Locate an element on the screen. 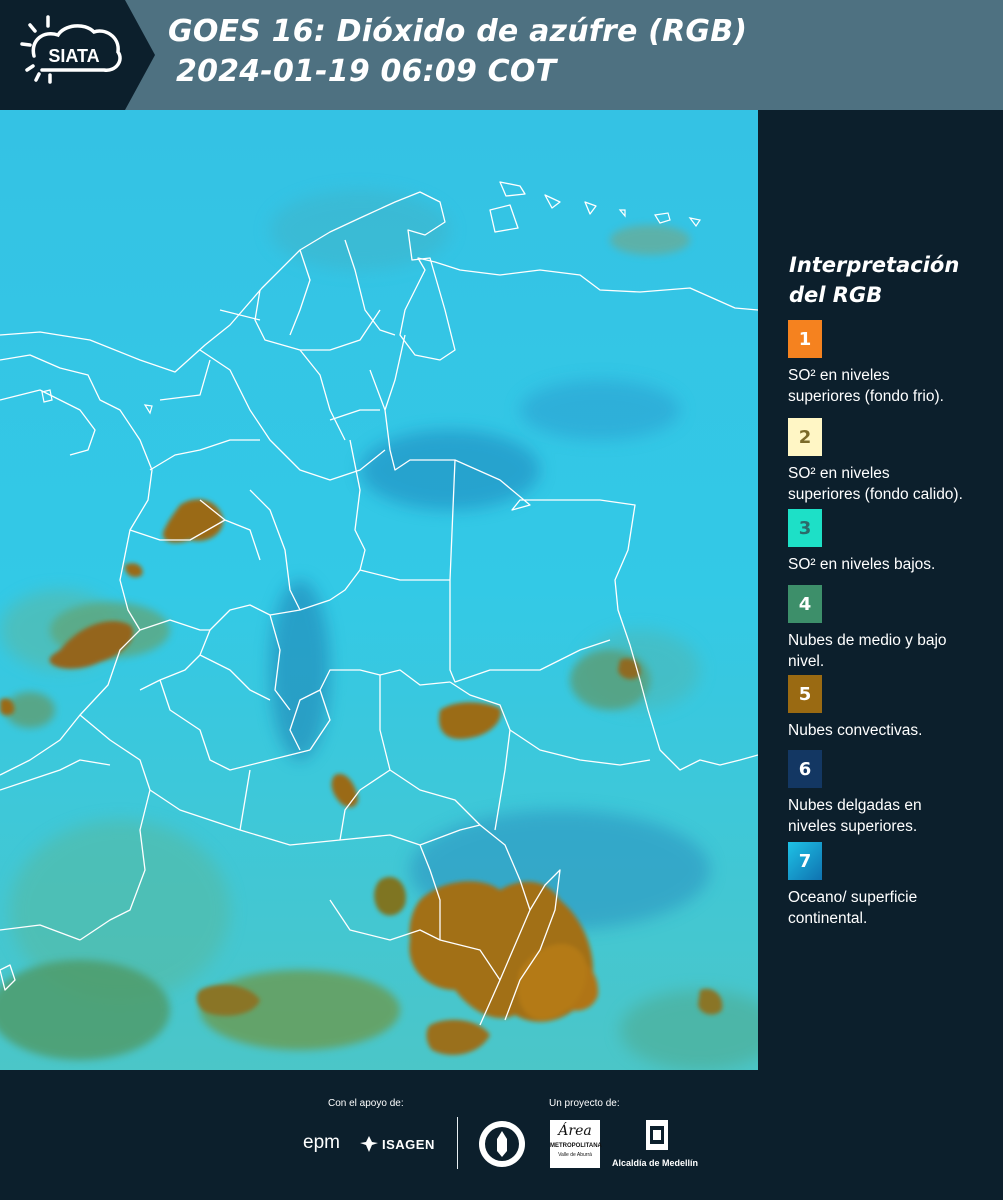 The image size is (1003, 1200). legend-label: Nubes delgadas en niveles superiores. is located at coordinates (855, 816).